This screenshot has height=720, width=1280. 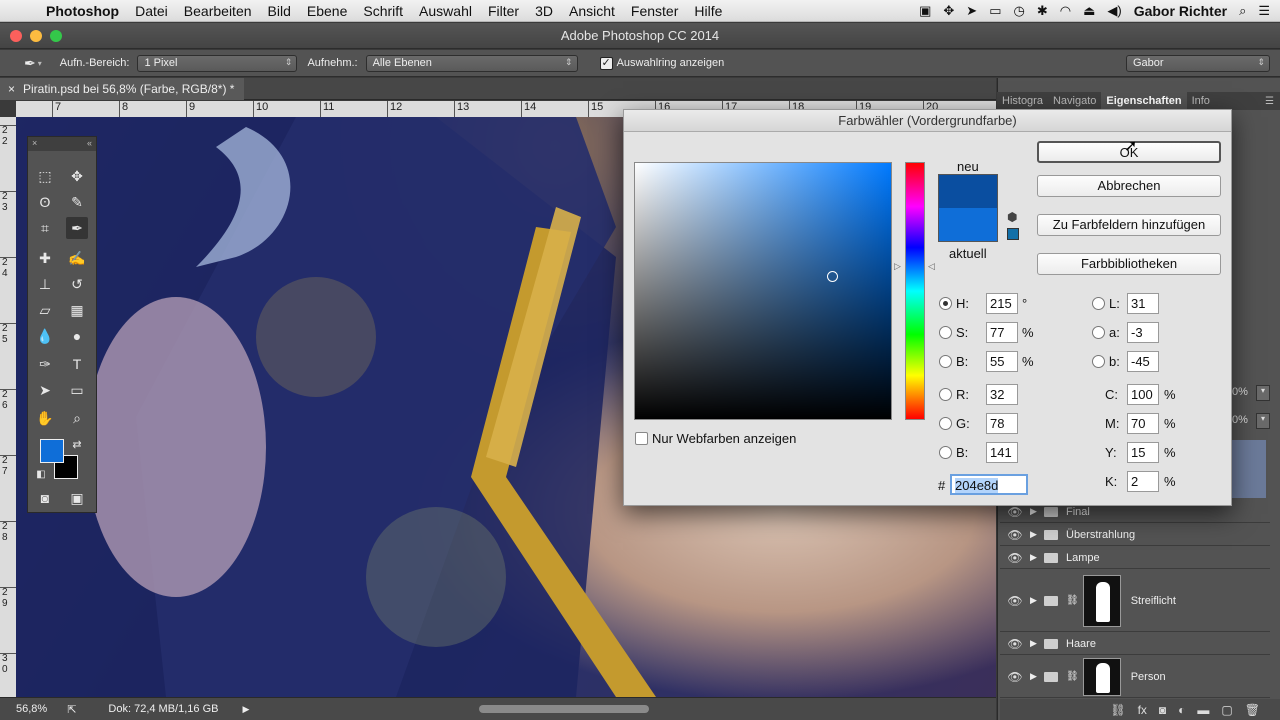 What do you see at coordinates (995, 11) in the screenshot?
I see `airplay-icon: ▭` at bounding box center [995, 11].